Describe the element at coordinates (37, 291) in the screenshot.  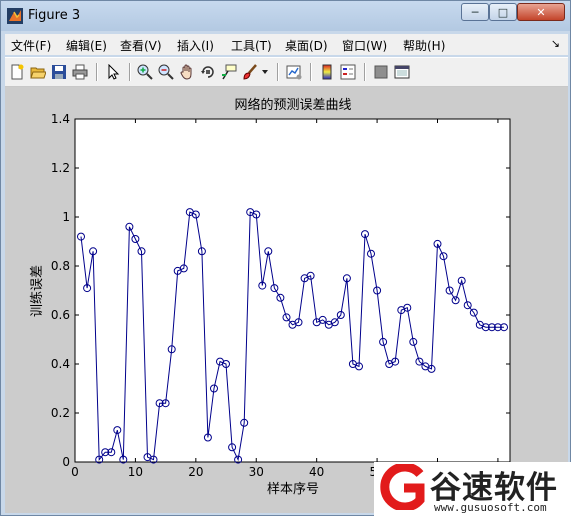
I see `y-axis-label: 训练误差` at that location.